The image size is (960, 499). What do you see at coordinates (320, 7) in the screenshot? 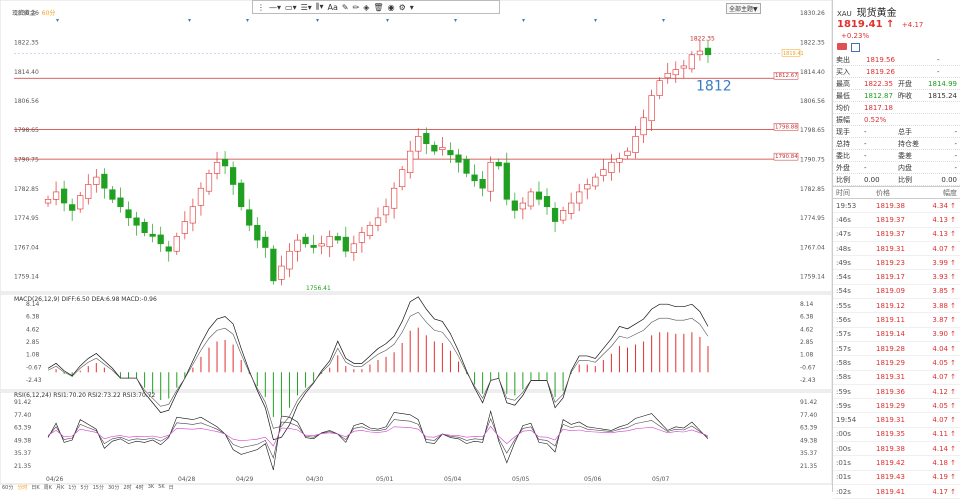
I see `channel-tool-icon: ⫼▾` at bounding box center [320, 7].